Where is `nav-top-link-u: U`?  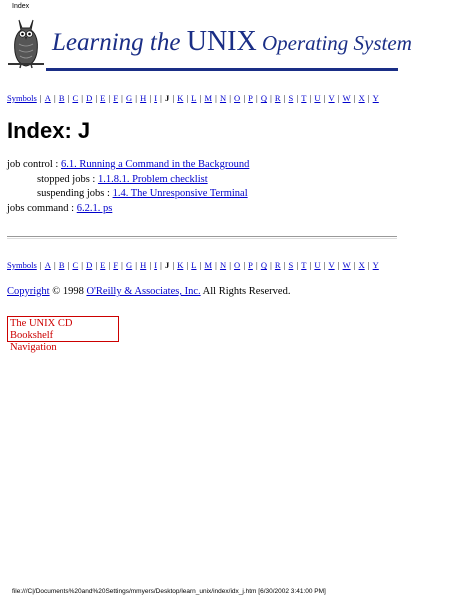
nav-top-link-u: U is located at coordinates (317, 98).